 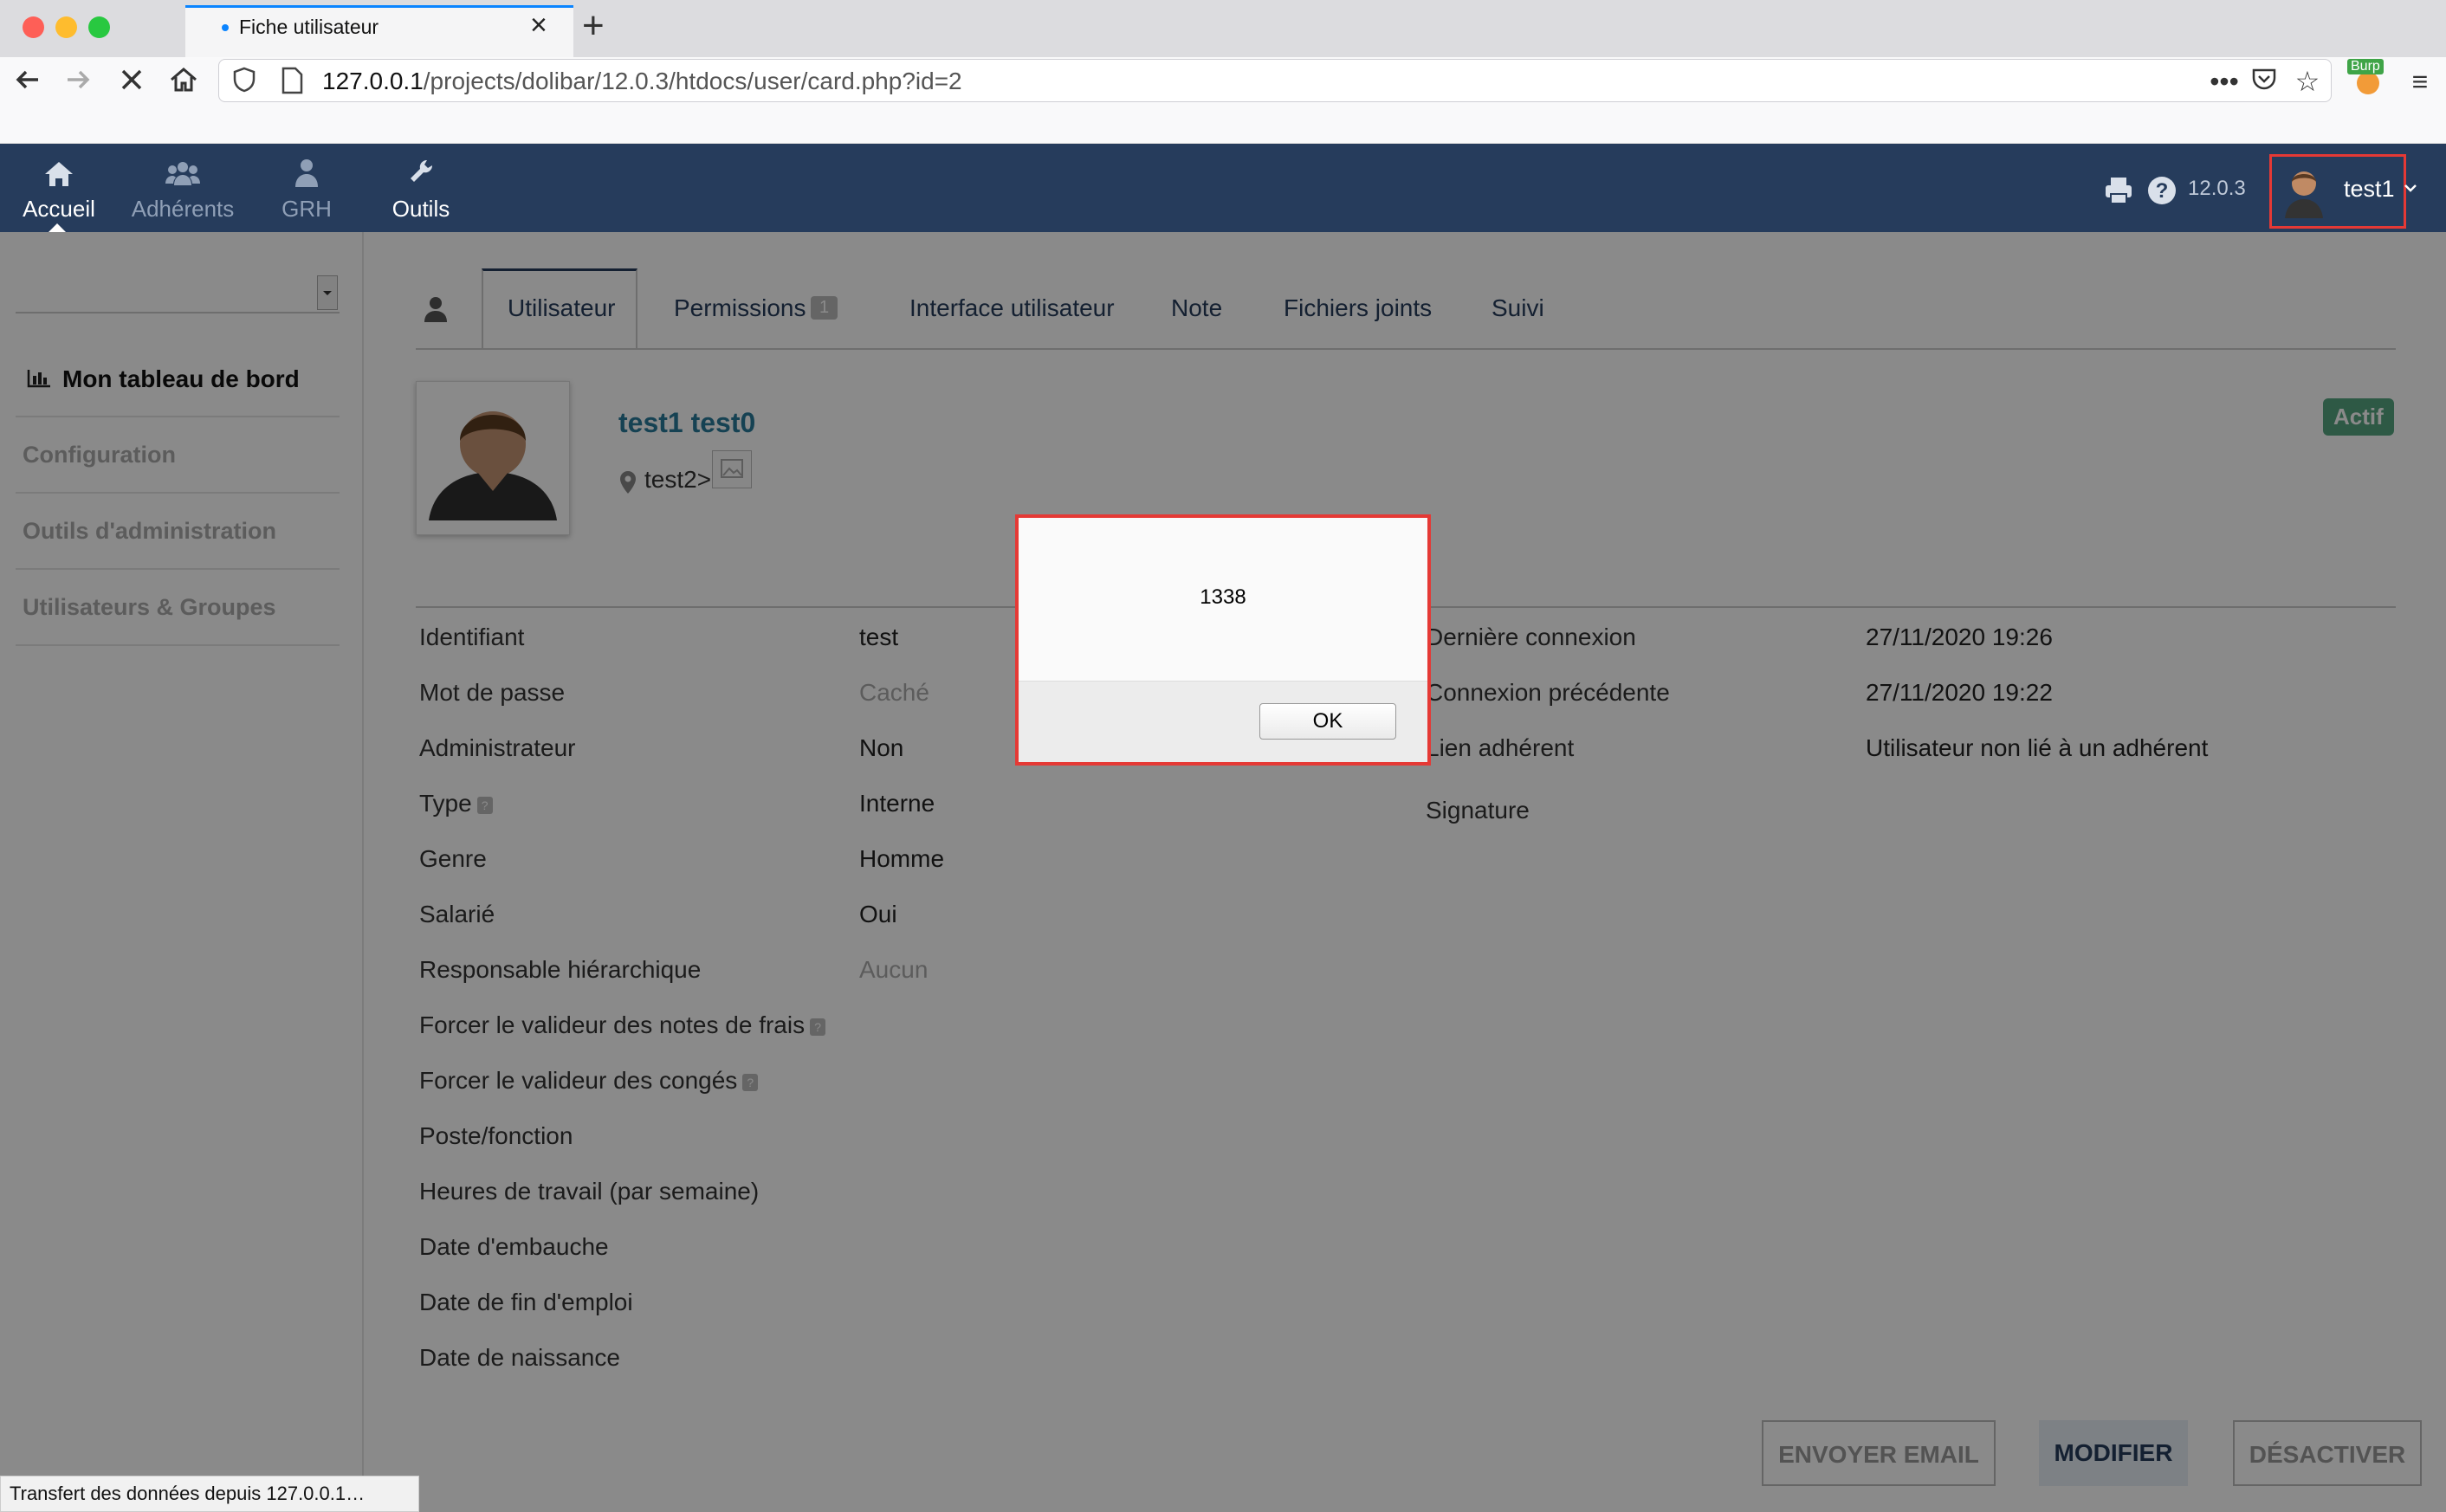 I want to click on page-info-icon, so click(x=292, y=80).